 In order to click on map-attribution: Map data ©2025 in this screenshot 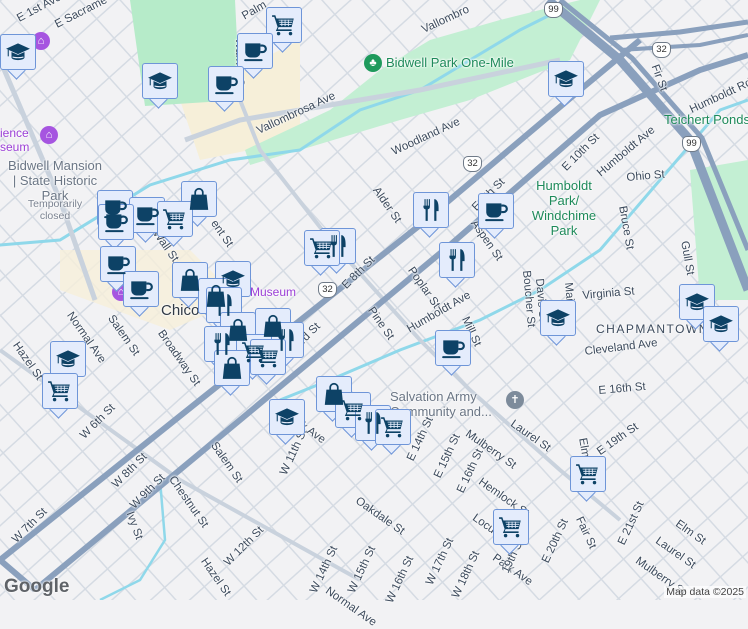, I will do `click(705, 592)`.